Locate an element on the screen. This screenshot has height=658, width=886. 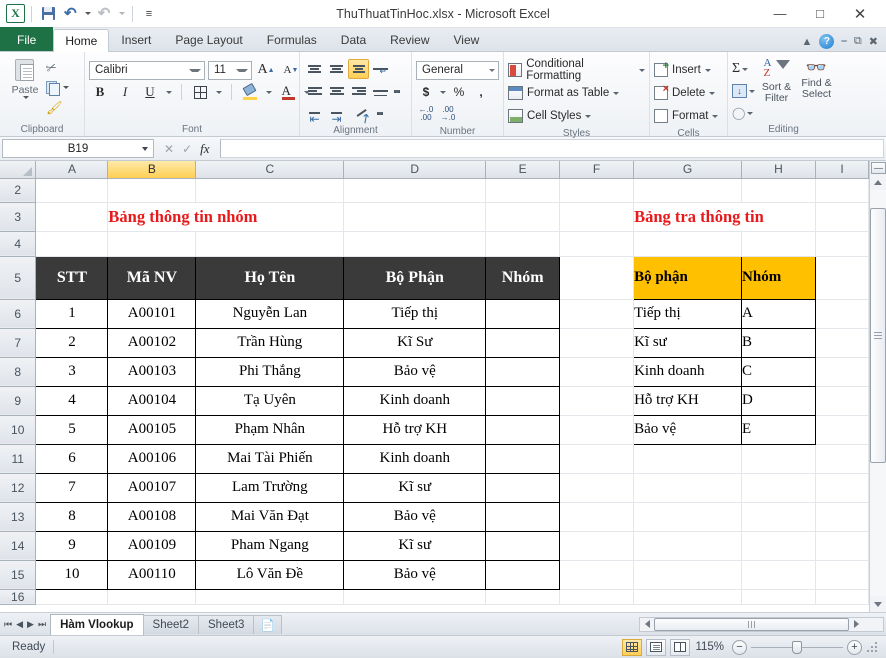
scroll-down-button is located at coordinates (878, 604).